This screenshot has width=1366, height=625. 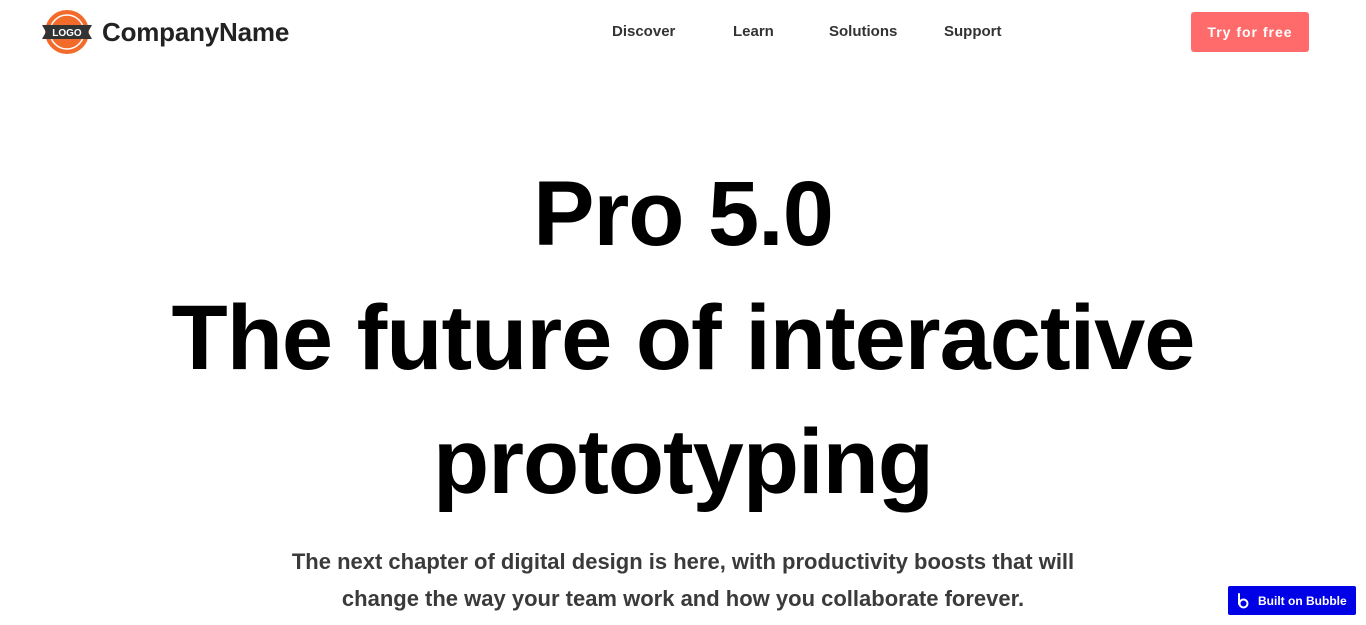 I want to click on nav-item-solutions: Solutions, so click(x=863, y=32).